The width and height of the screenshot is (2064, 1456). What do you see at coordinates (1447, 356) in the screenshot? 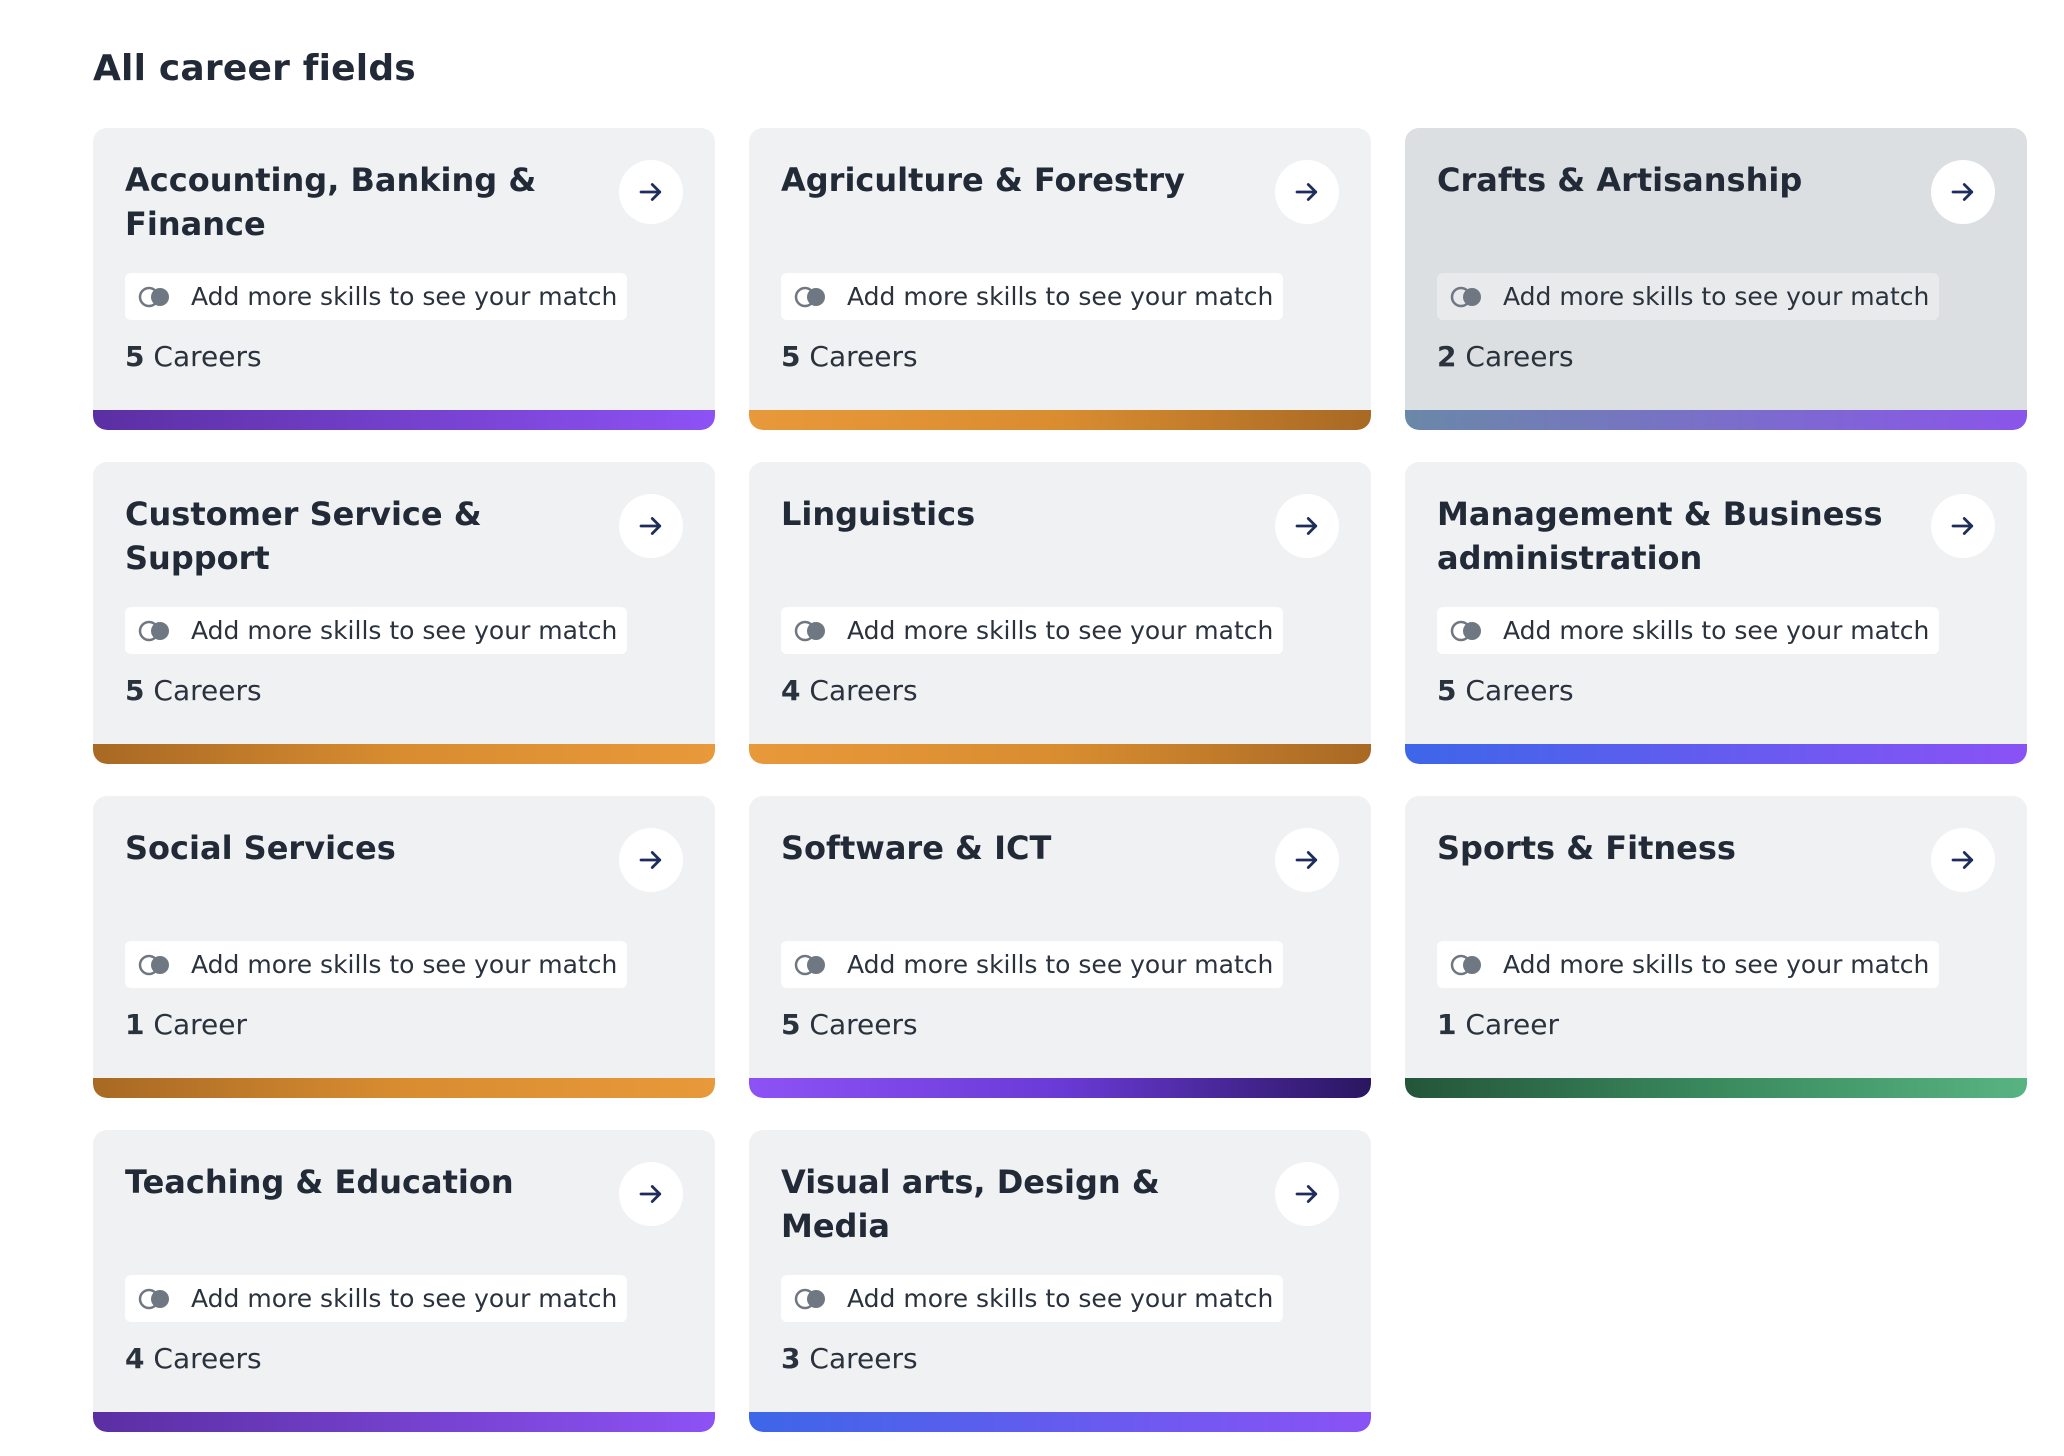
I see `career-count-number: 2` at bounding box center [1447, 356].